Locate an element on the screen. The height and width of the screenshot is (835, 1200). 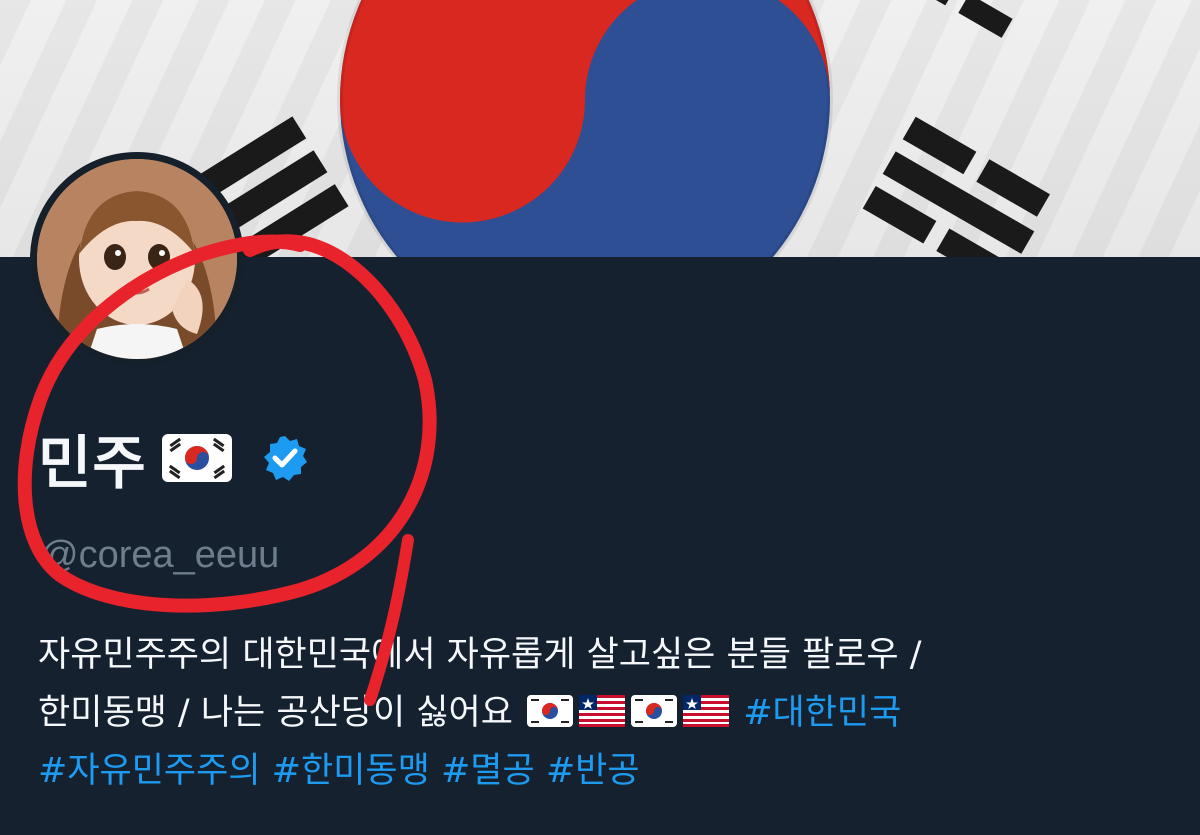
bio-line-1: 자유민주주의 대한민국에서 자유롭게 살고싶은 분들 팔로우 / is located at coordinates (480, 655).